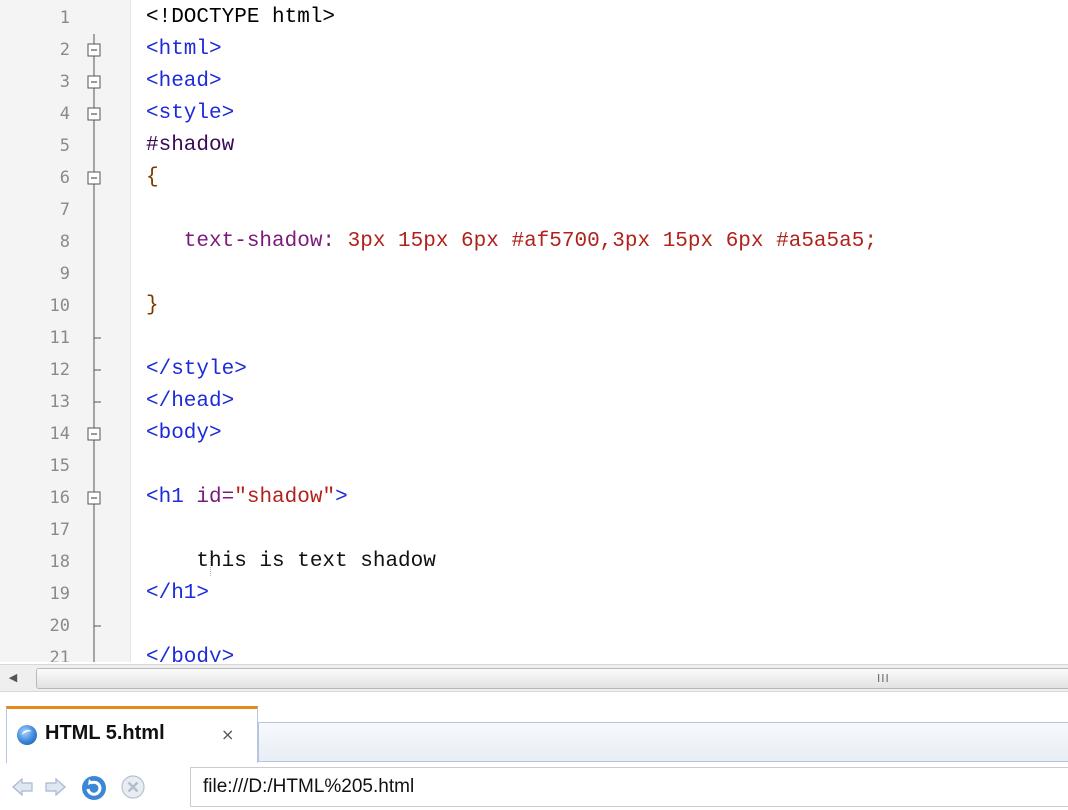 This screenshot has height=810, width=1068. What do you see at coordinates (64, 146) in the screenshot?
I see `line-number: 5` at bounding box center [64, 146].